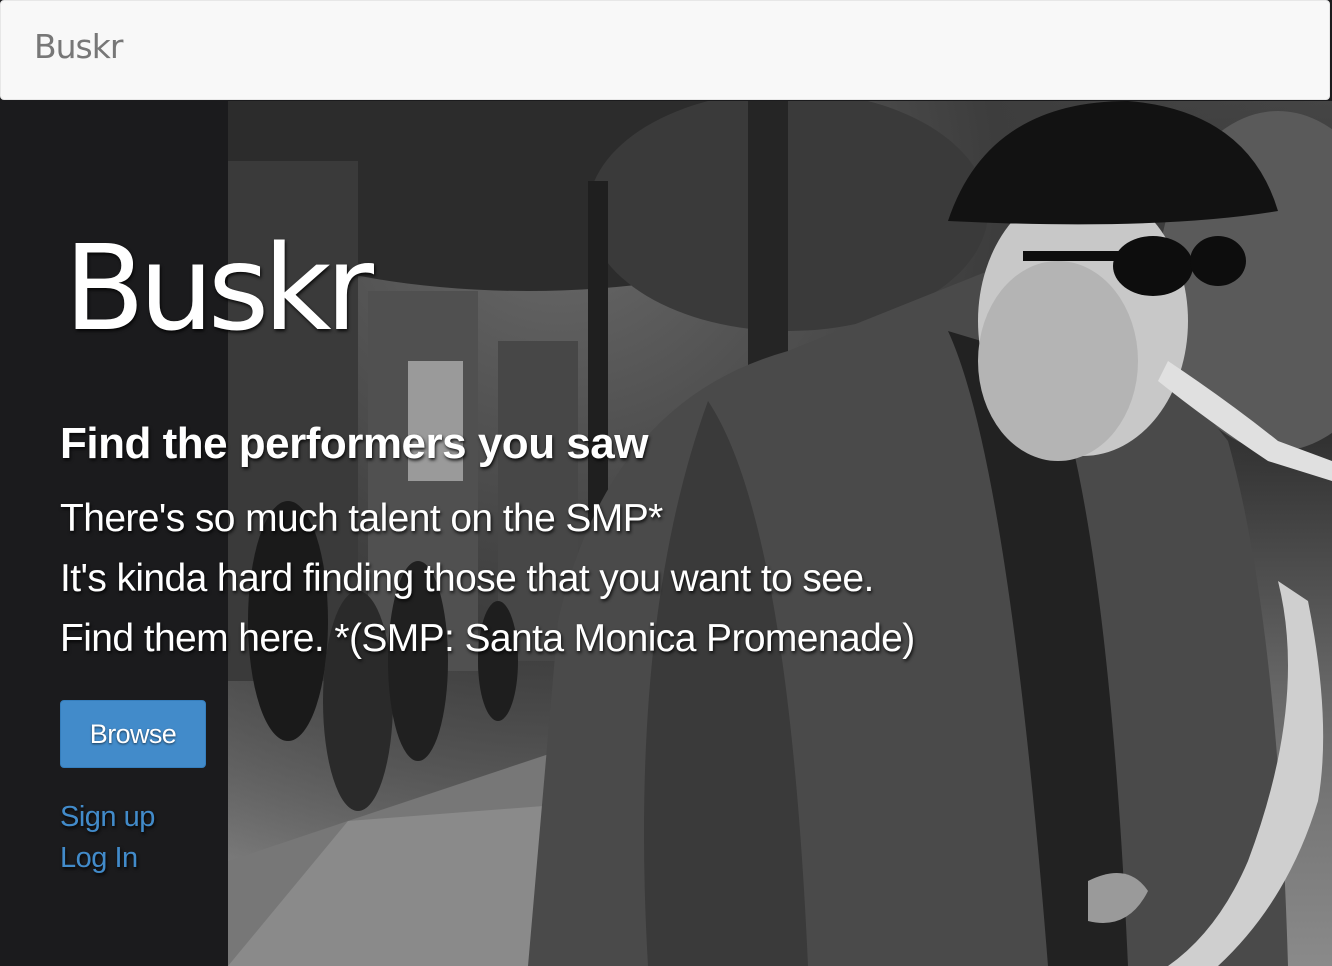 The image size is (1332, 966). Describe the element at coordinates (354, 443) in the screenshot. I see `hero-subtitle: Find the performers you saw` at that location.